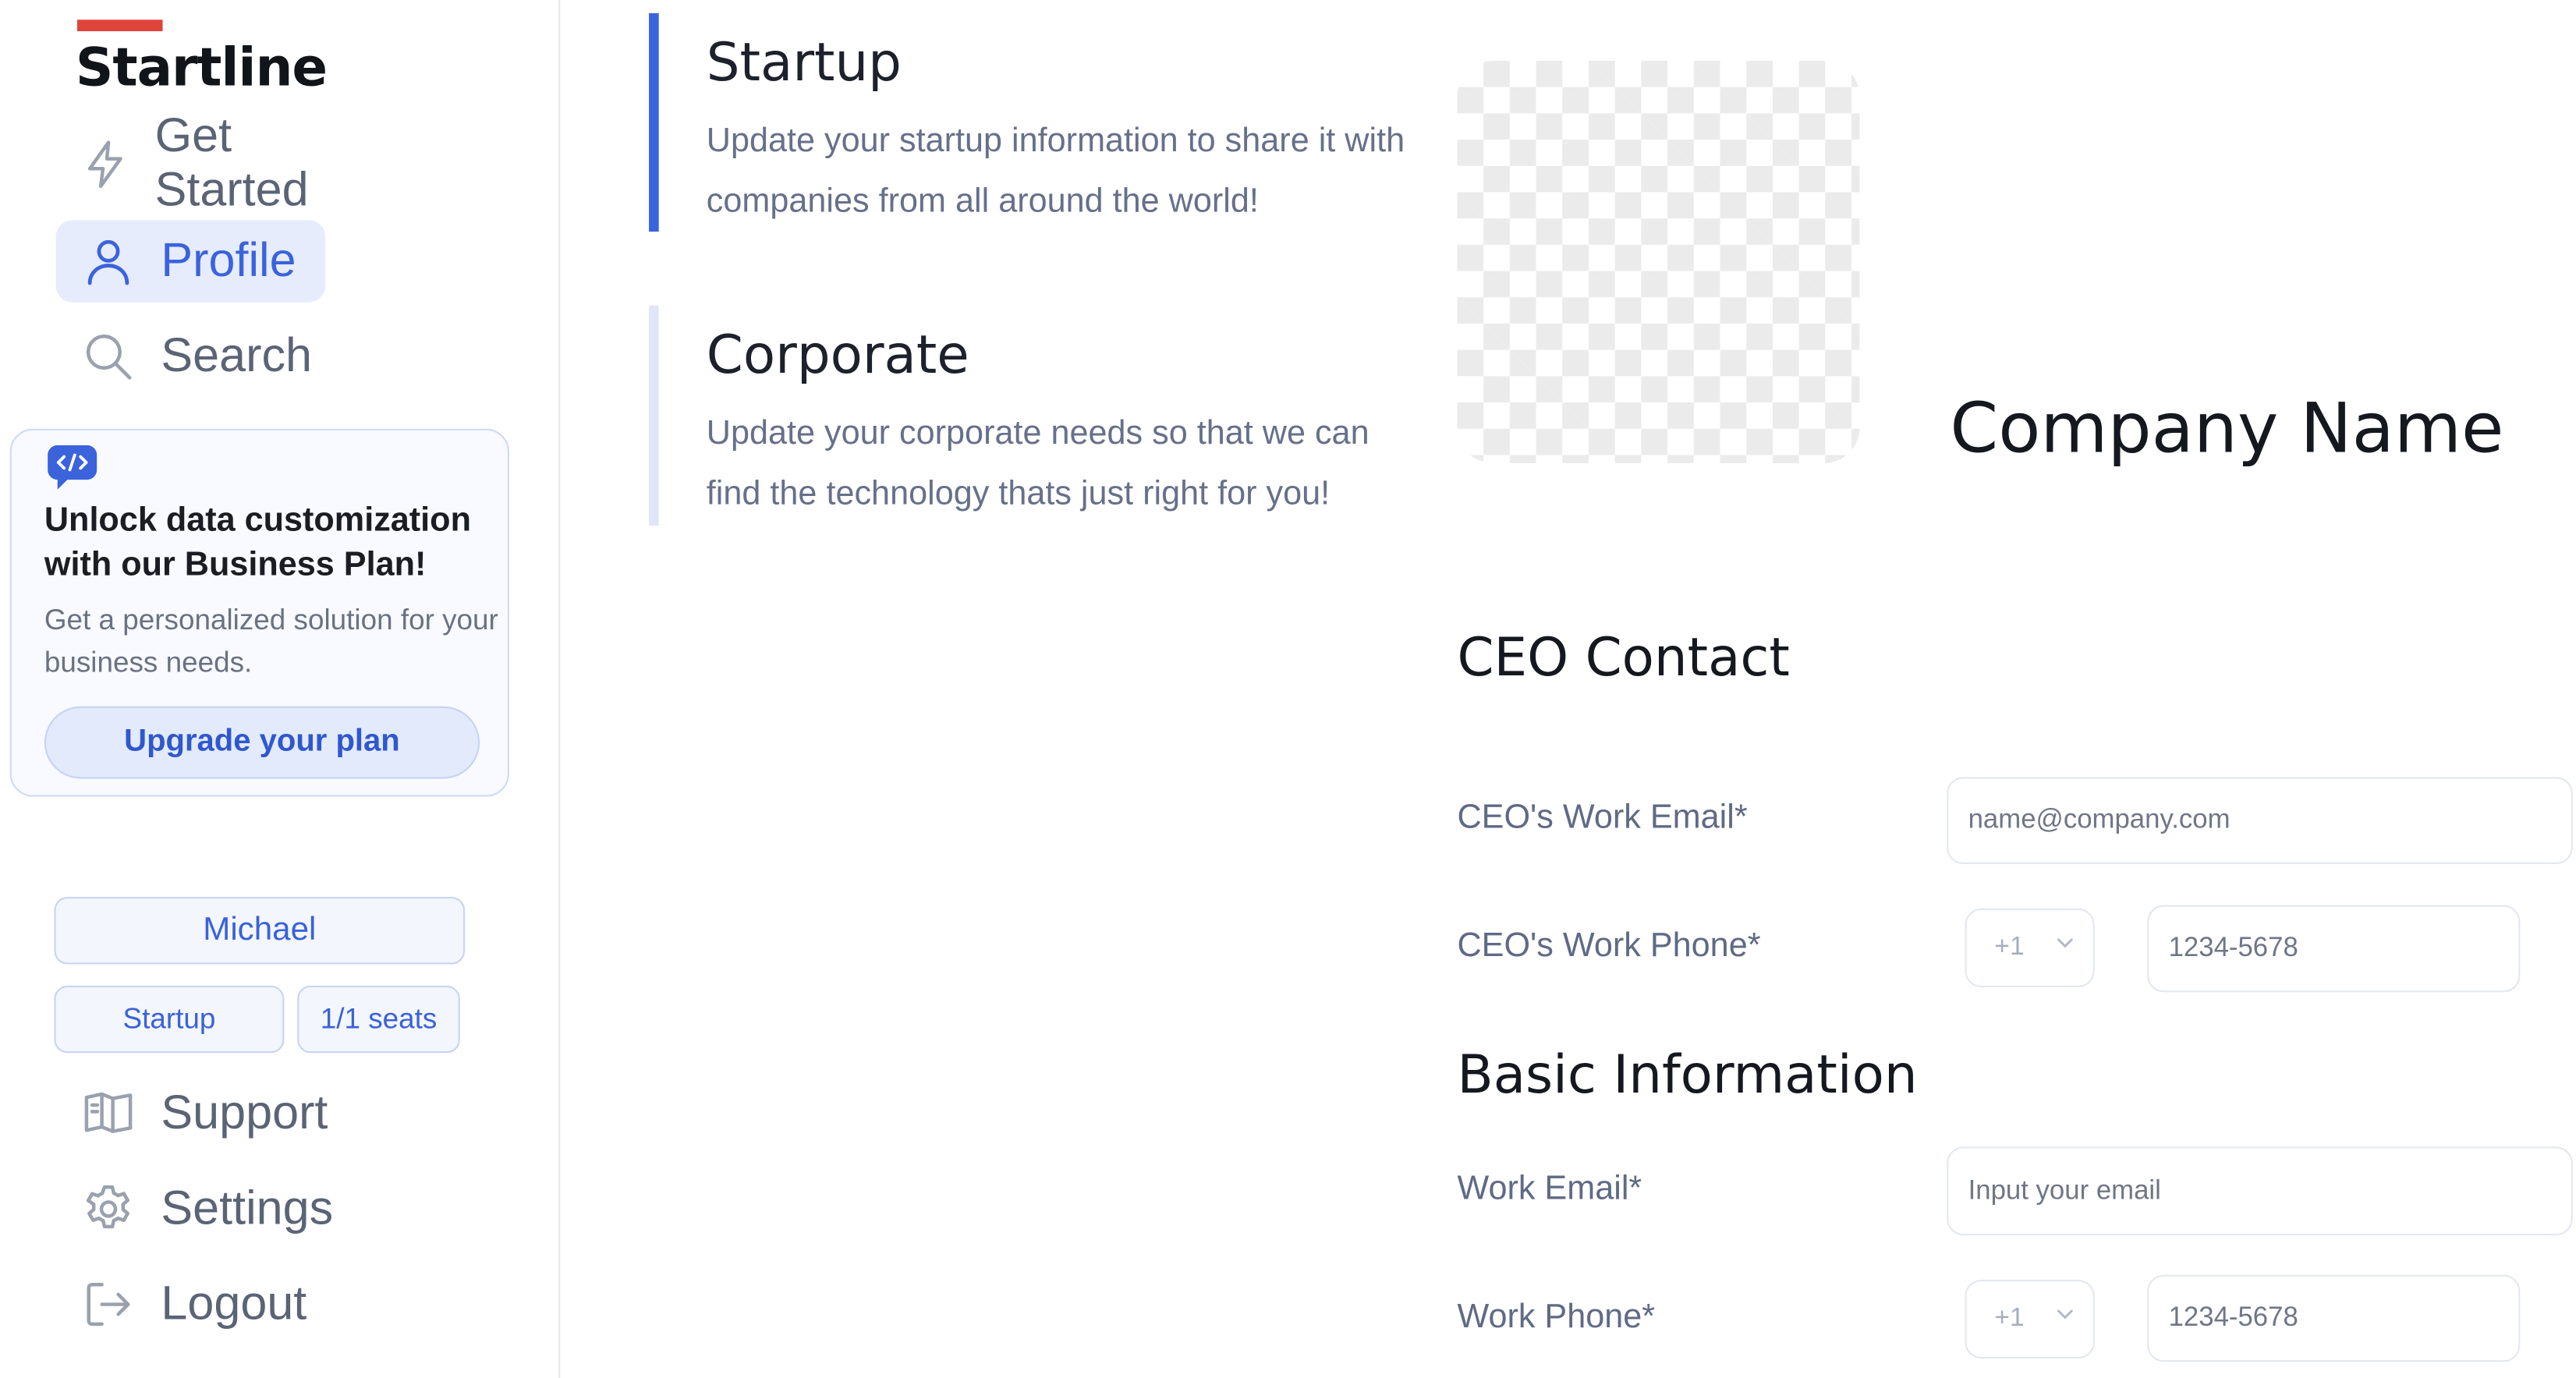 Image resolution: width=2576 pixels, height=1378 pixels. I want to click on search-icon, so click(108, 356).